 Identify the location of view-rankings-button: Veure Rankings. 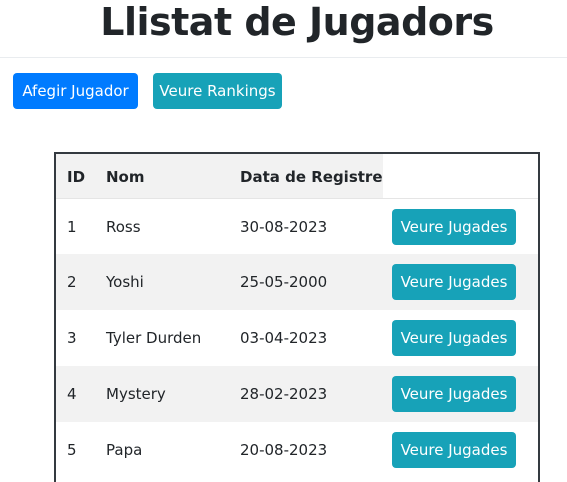
(217, 91).